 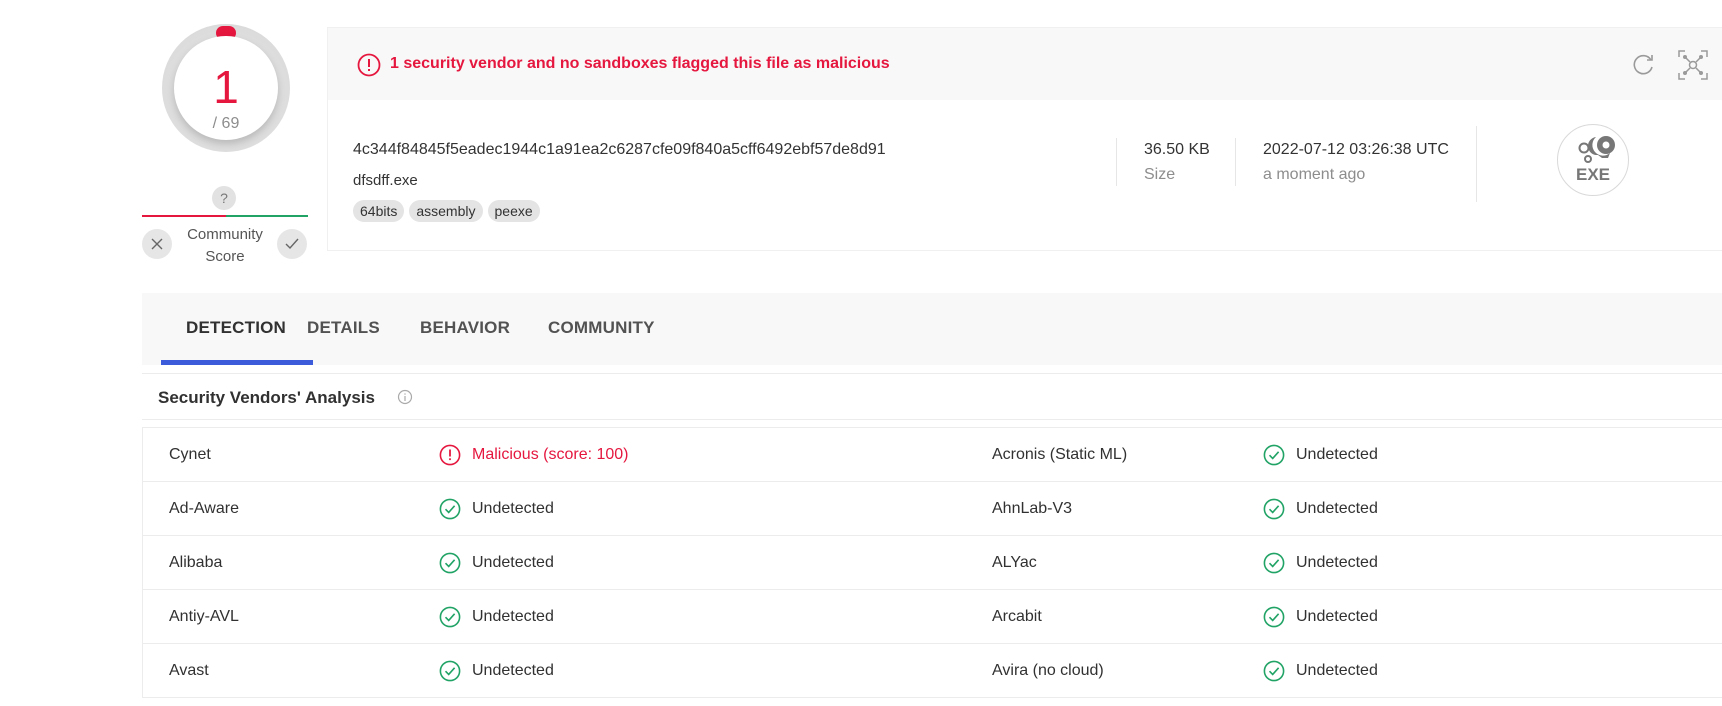 What do you see at coordinates (225, 245) in the screenshot?
I see `community-score-label: Community Score` at bounding box center [225, 245].